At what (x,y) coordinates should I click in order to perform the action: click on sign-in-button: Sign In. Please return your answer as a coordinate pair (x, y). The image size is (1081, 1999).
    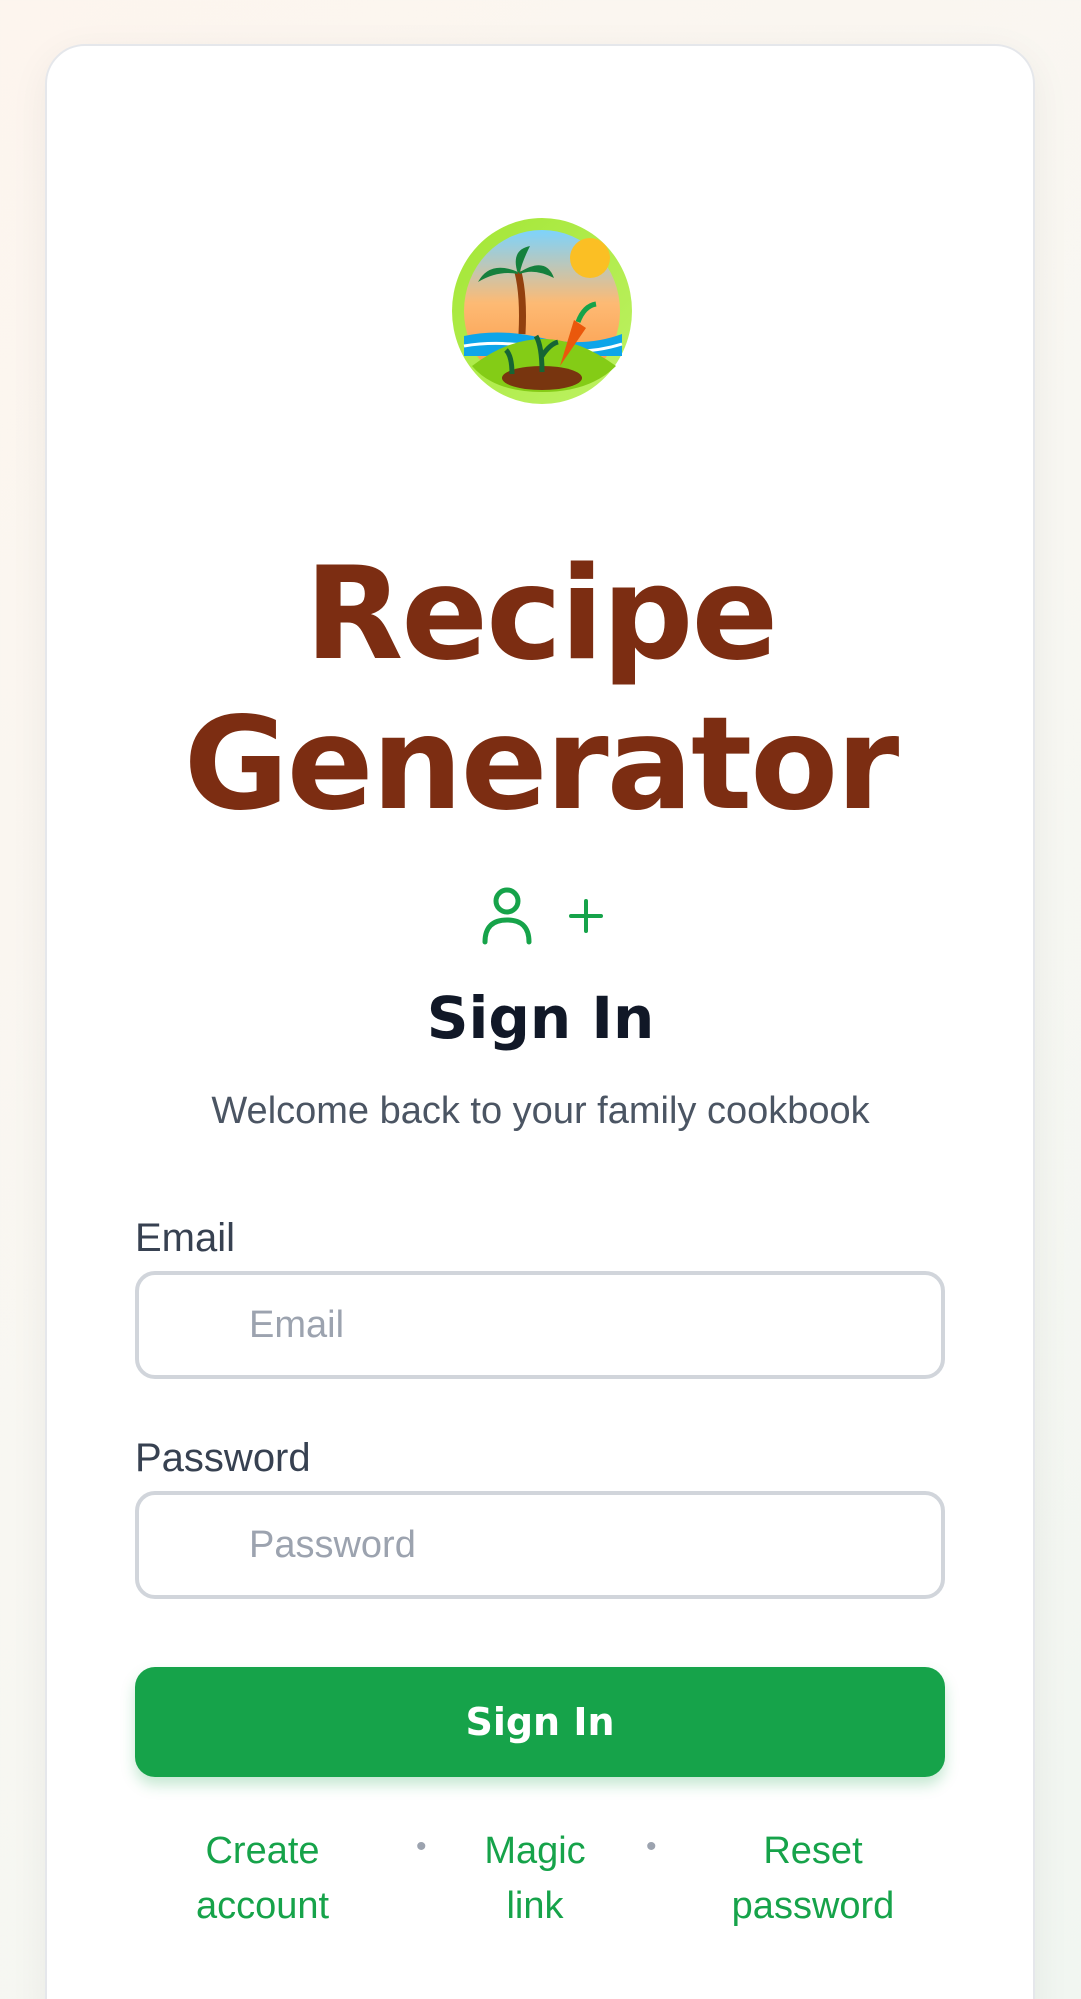
    Looking at the image, I should click on (540, 1722).